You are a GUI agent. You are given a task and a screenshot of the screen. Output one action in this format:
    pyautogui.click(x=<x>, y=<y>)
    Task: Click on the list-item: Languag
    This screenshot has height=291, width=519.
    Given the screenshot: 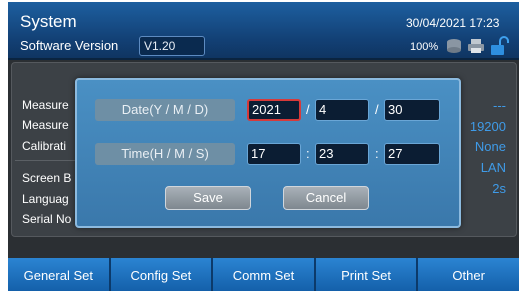 What is the action you would take?
    pyautogui.click(x=45, y=199)
    